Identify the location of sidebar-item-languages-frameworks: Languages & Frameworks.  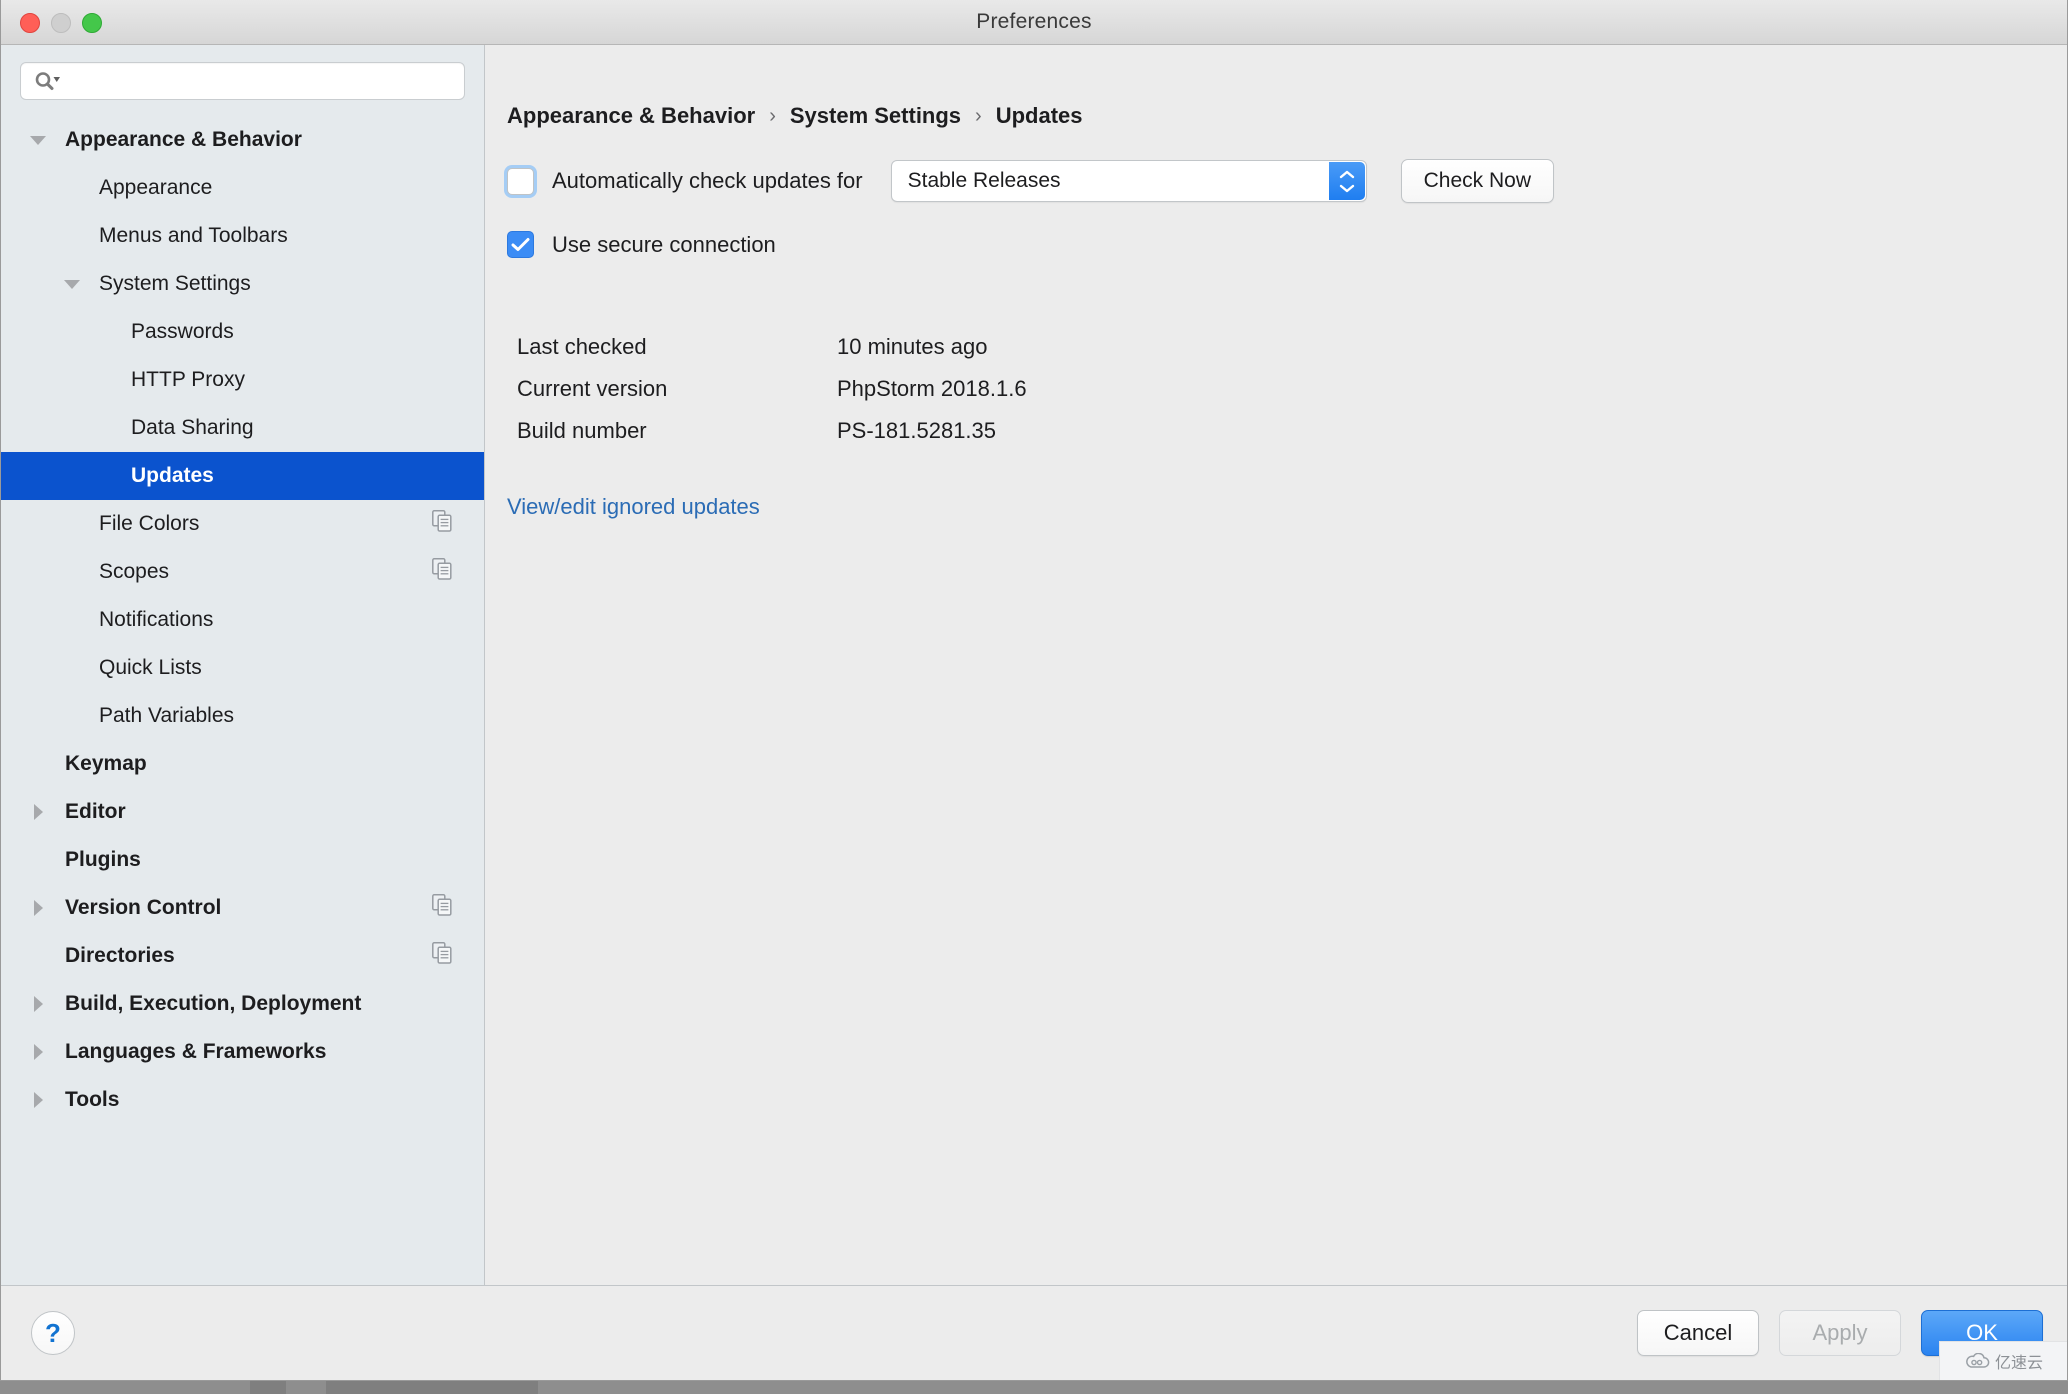
(242, 1052).